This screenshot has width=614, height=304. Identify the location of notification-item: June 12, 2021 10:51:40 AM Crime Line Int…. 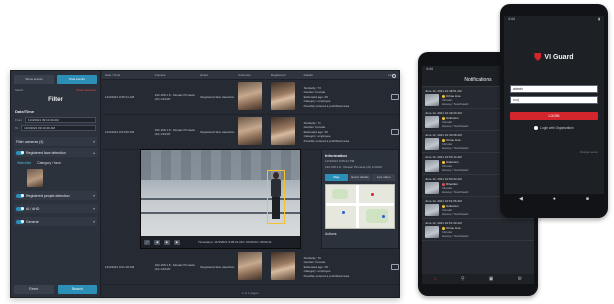
(478, 230).